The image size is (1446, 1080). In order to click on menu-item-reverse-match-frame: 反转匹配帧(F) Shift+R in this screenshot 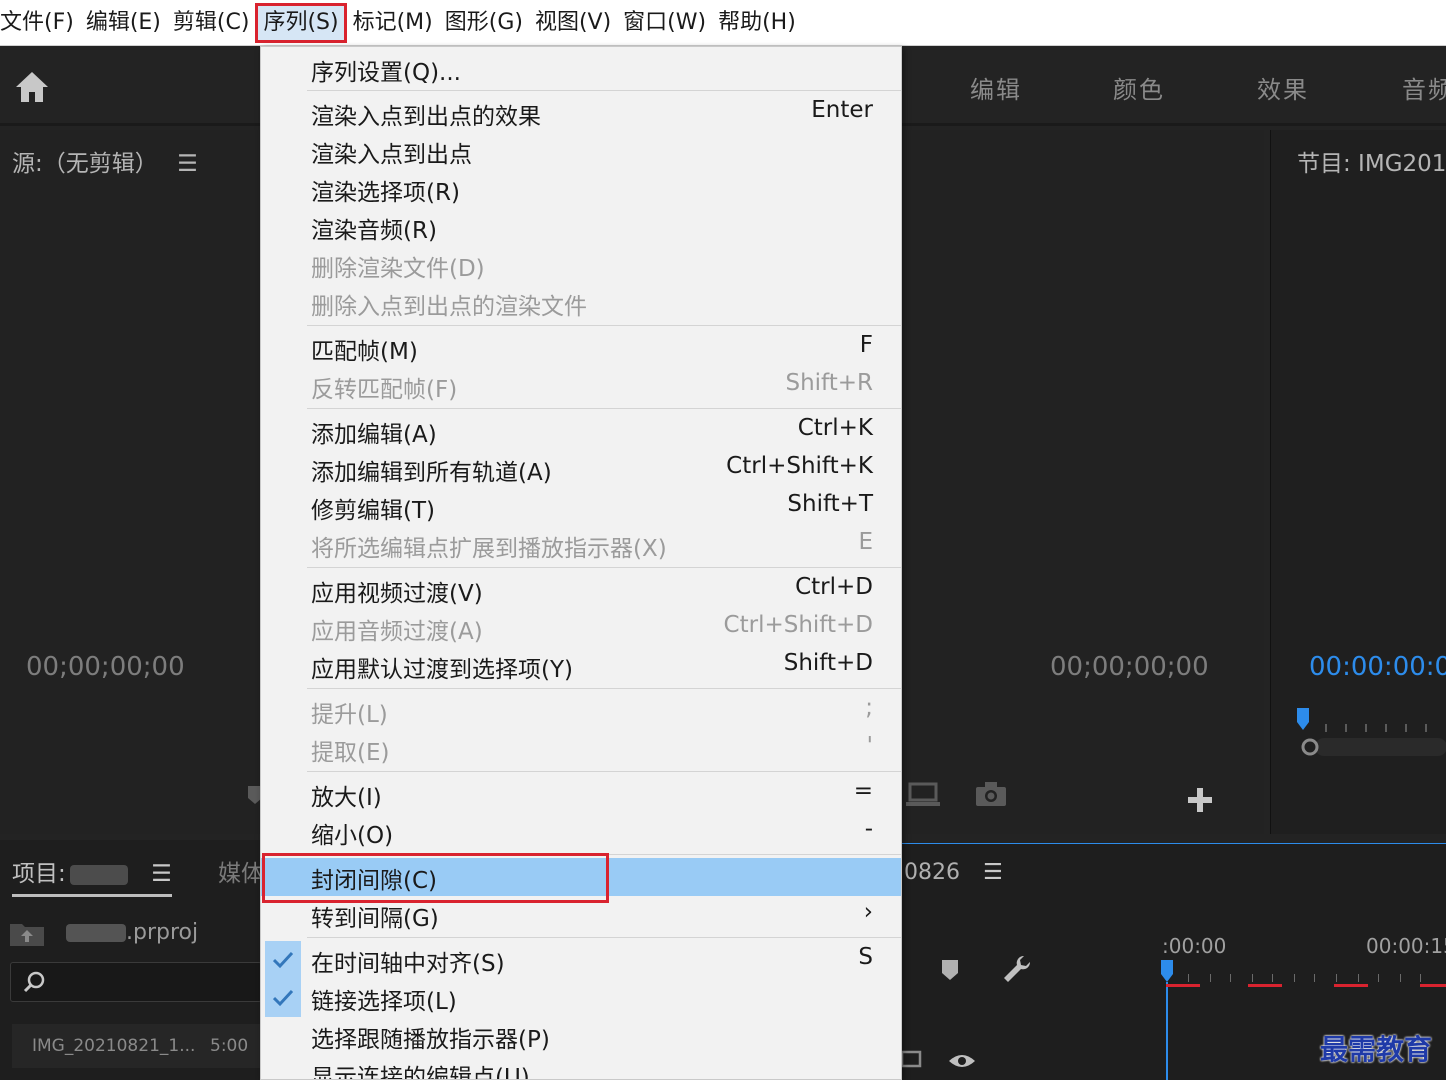, I will do `click(581, 386)`.